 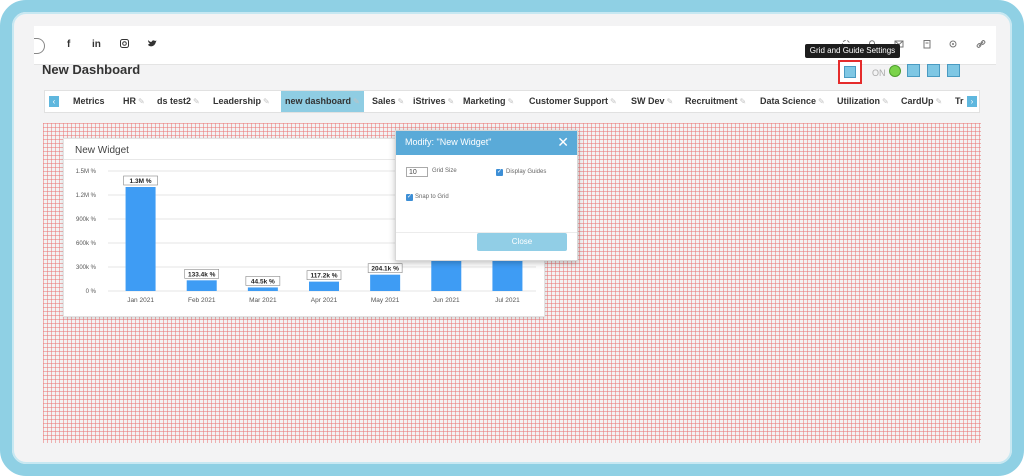 What do you see at coordinates (323, 276) in the screenshot?
I see `data-label: 117.2k %` at bounding box center [323, 276].